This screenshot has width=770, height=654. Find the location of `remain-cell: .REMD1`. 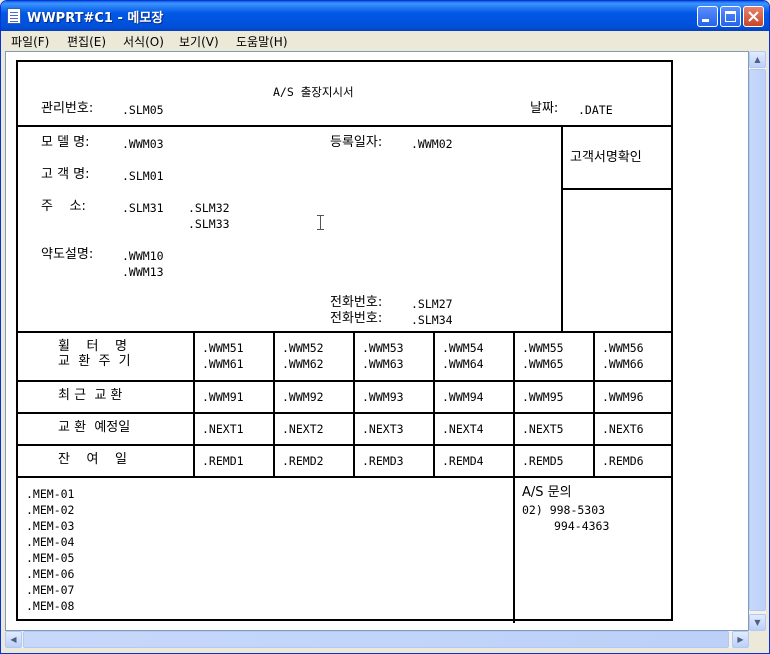

remain-cell: .REMD1 is located at coordinates (223, 461).